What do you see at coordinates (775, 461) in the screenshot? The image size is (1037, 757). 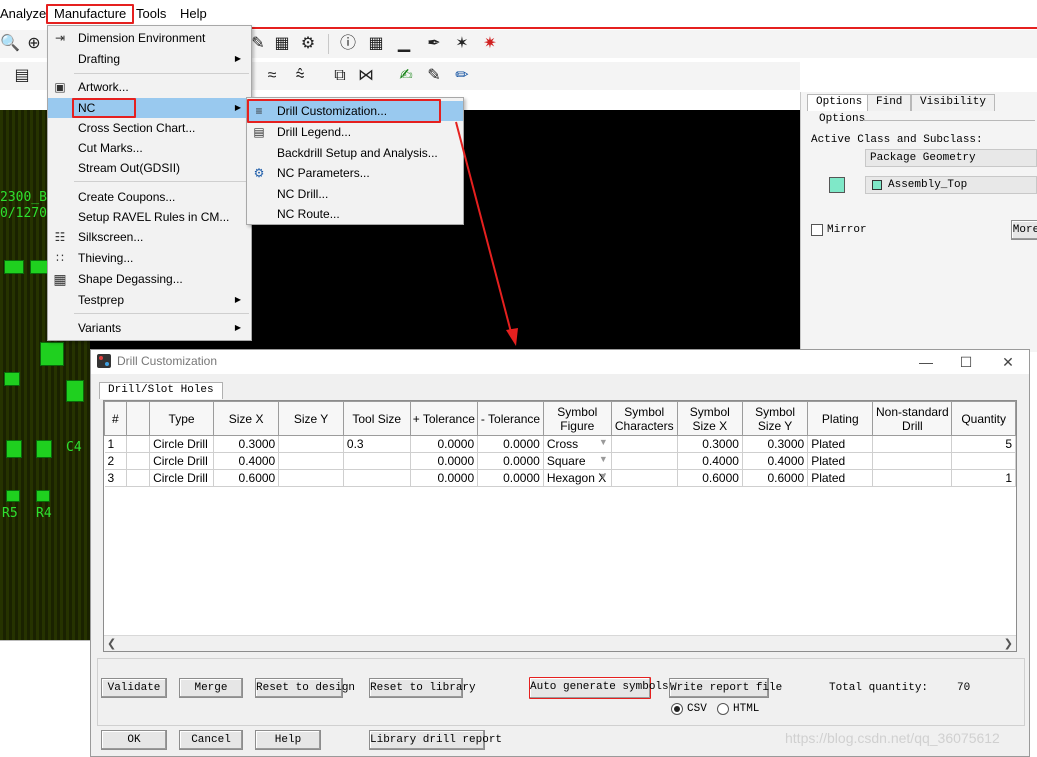 I see `cell-sym-y: 0.4000` at bounding box center [775, 461].